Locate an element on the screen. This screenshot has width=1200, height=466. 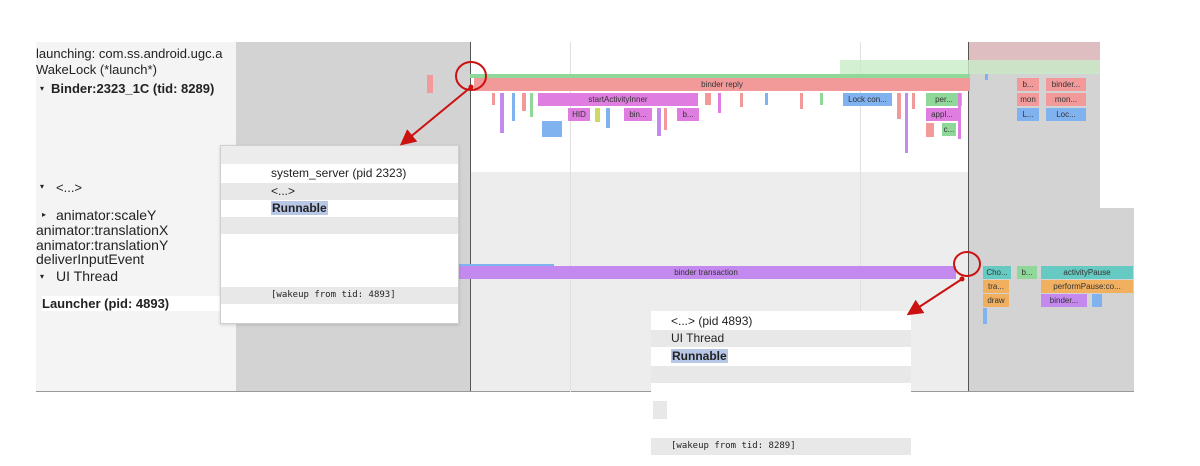
annotation-circle is located at coordinates (967, 264).